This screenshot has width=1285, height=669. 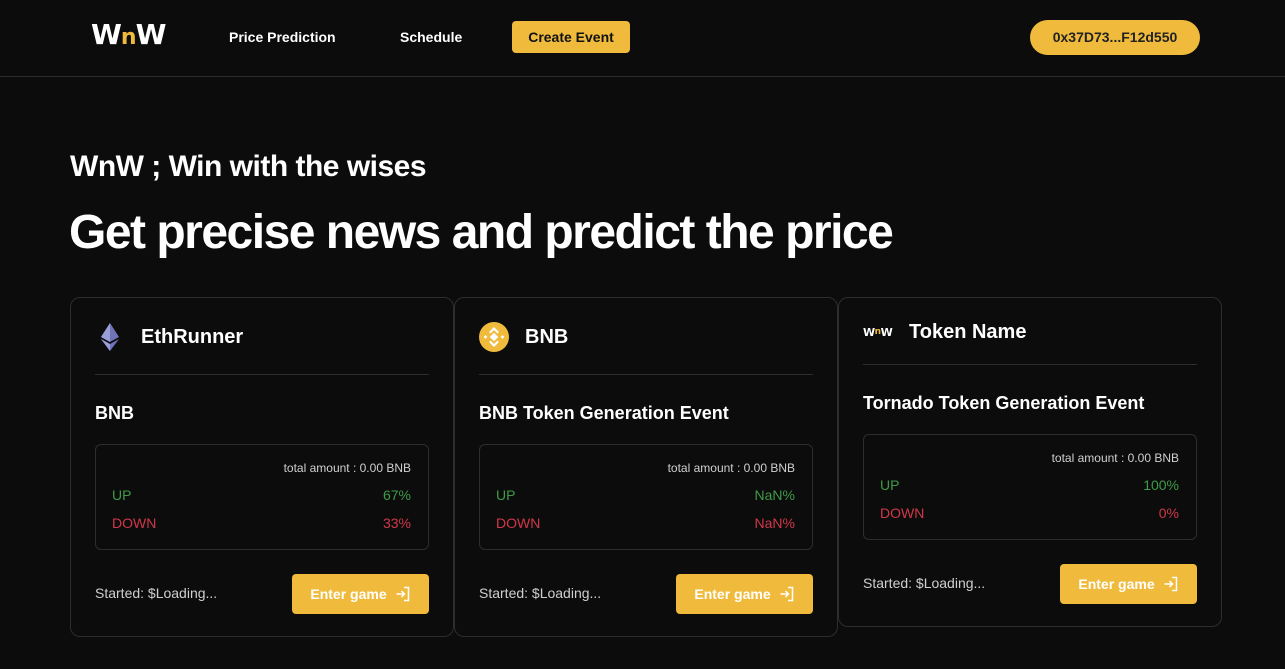 I want to click on card-header: BNB, so click(x=646, y=336).